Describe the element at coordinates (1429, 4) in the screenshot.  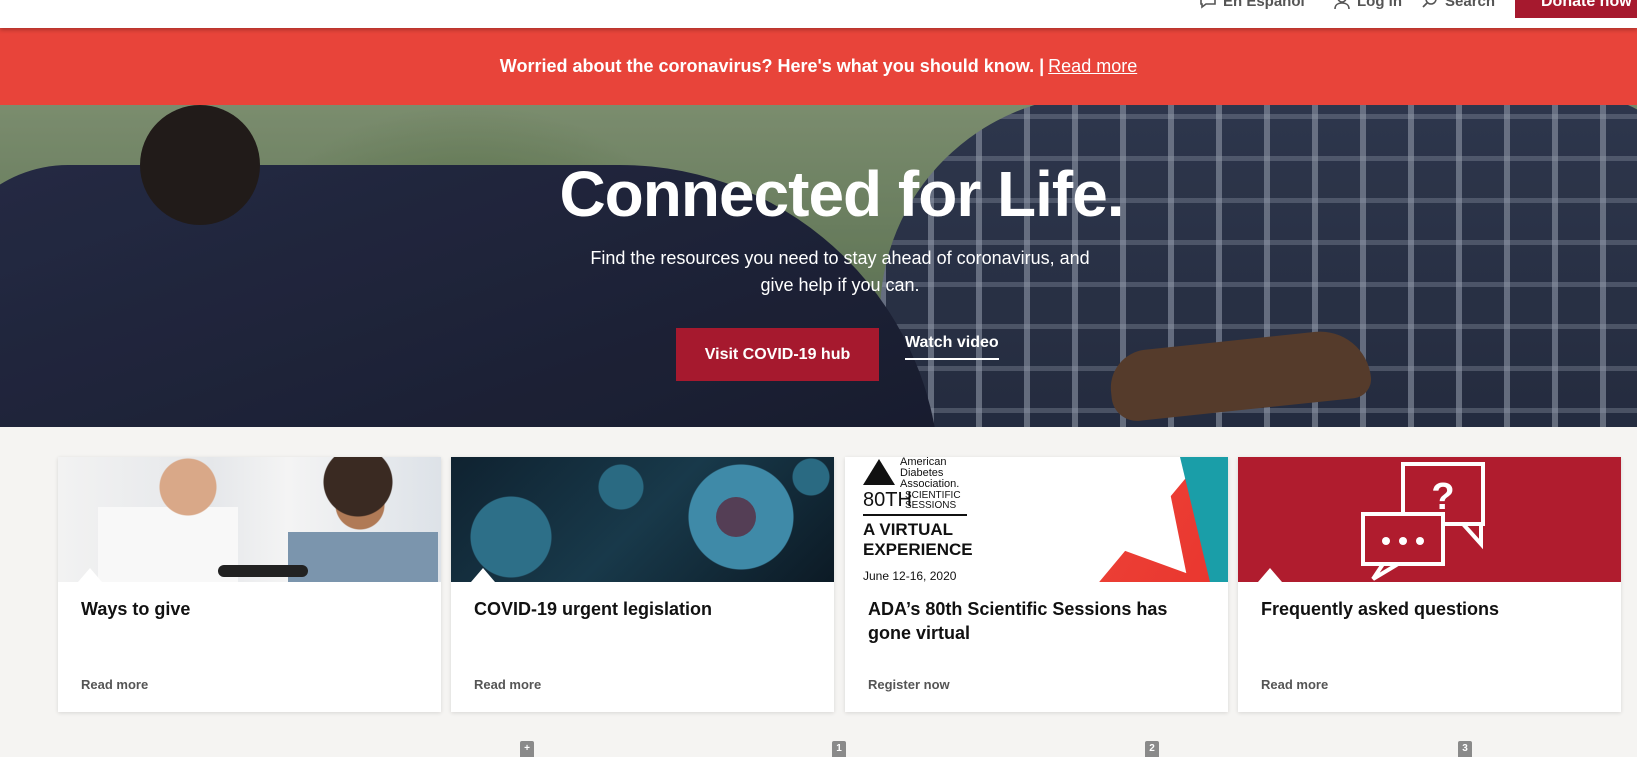
I see `search-icon` at that location.